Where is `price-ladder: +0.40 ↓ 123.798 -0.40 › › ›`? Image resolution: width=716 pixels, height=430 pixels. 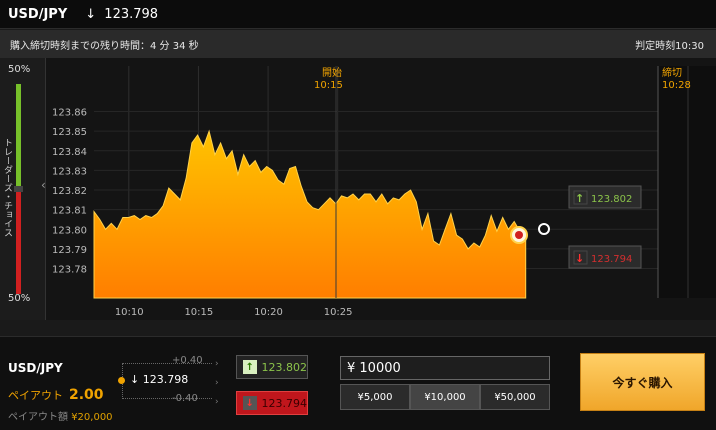 price-ladder: +0.40 ↓ 123.798 -0.40 › › › is located at coordinates (173, 381).